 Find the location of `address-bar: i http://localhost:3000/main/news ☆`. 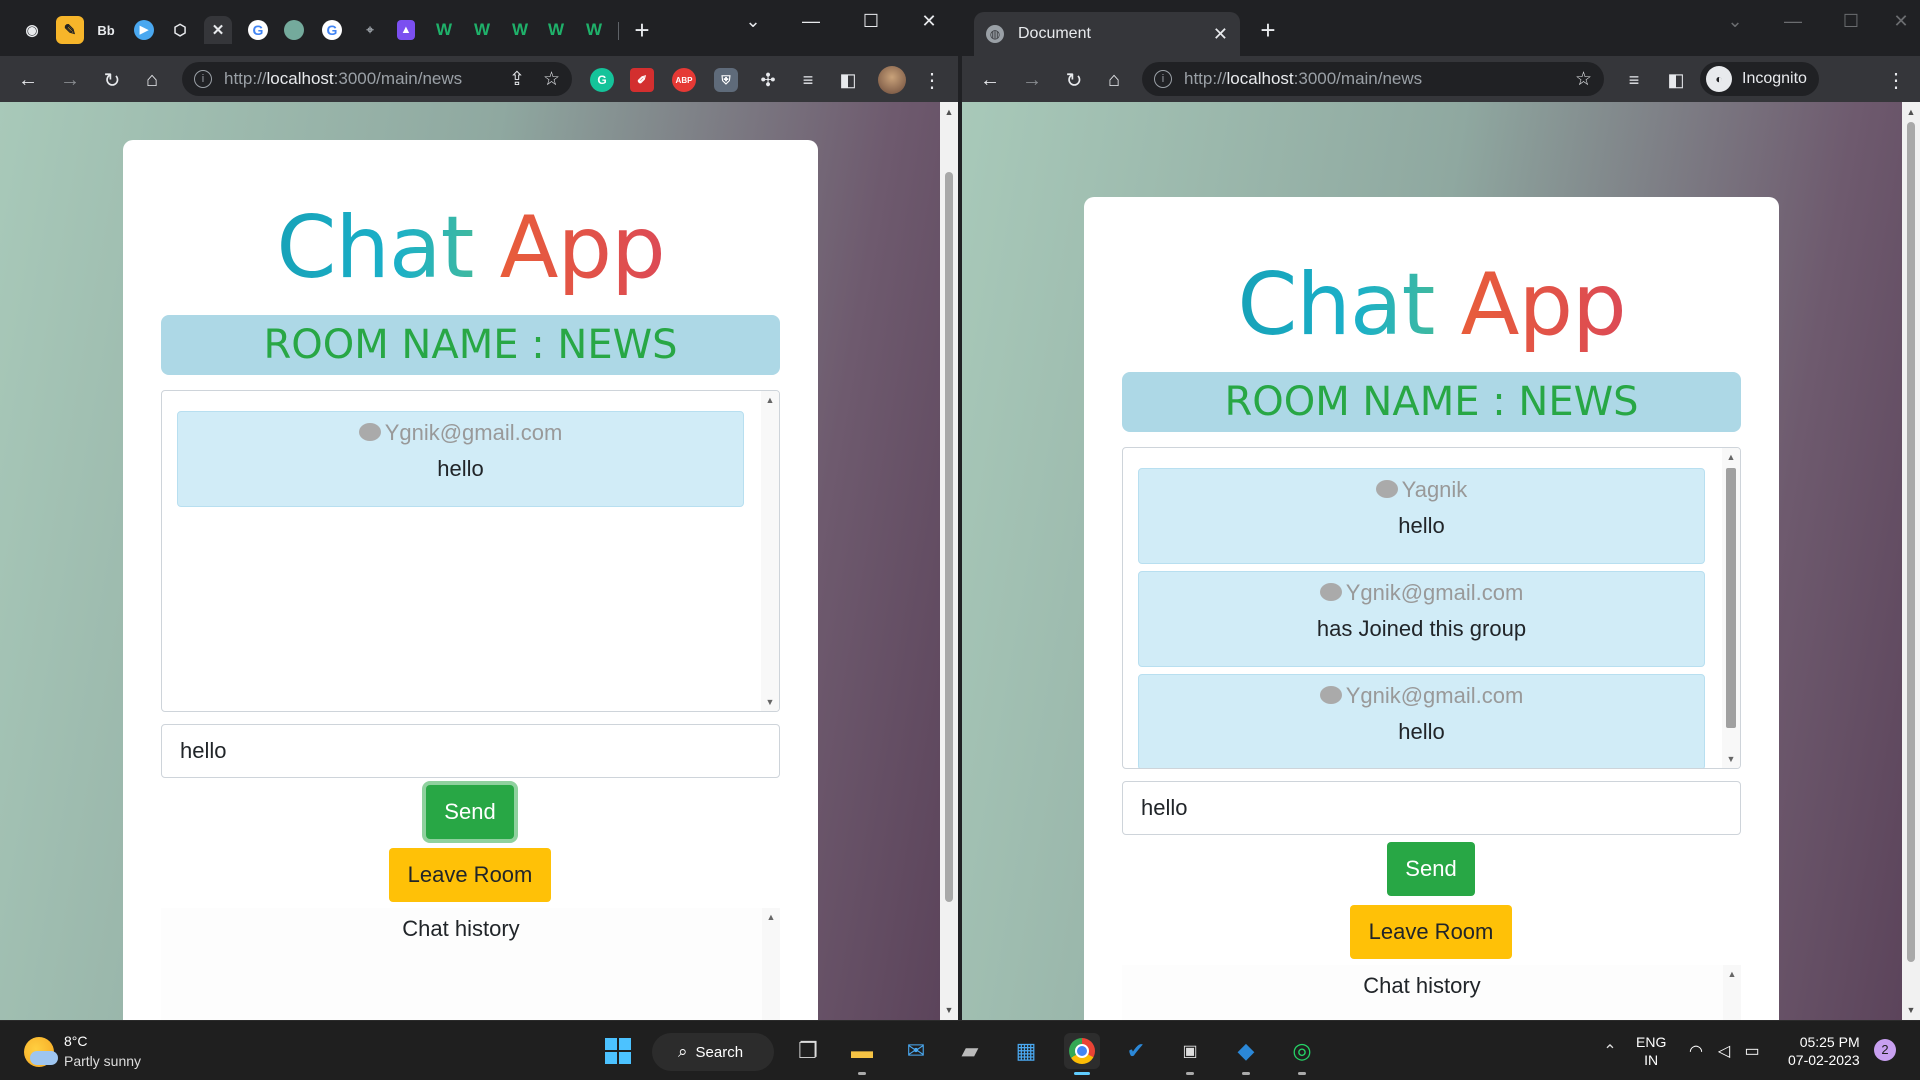

address-bar: i http://localhost:3000/main/news ☆ is located at coordinates (1373, 79).